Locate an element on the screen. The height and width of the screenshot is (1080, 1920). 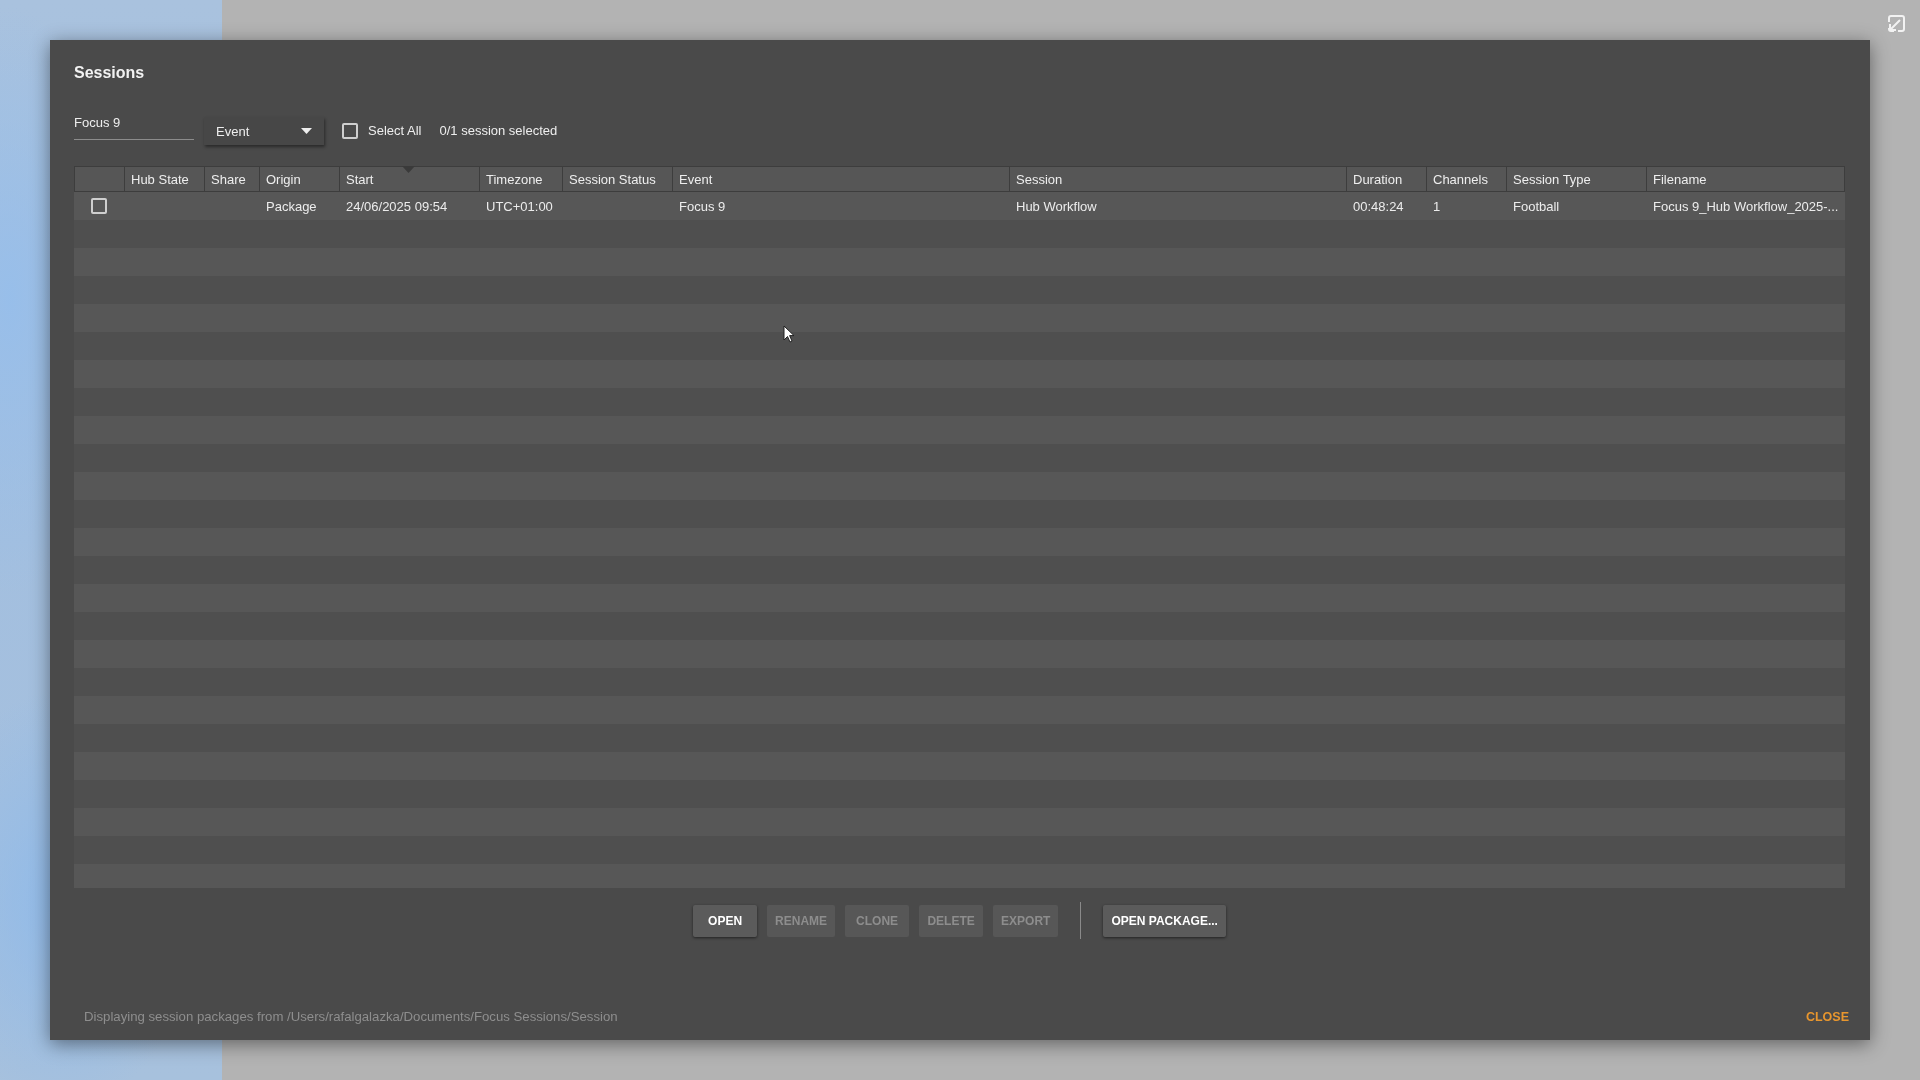
column-header: Duration is located at coordinates (1387, 179).